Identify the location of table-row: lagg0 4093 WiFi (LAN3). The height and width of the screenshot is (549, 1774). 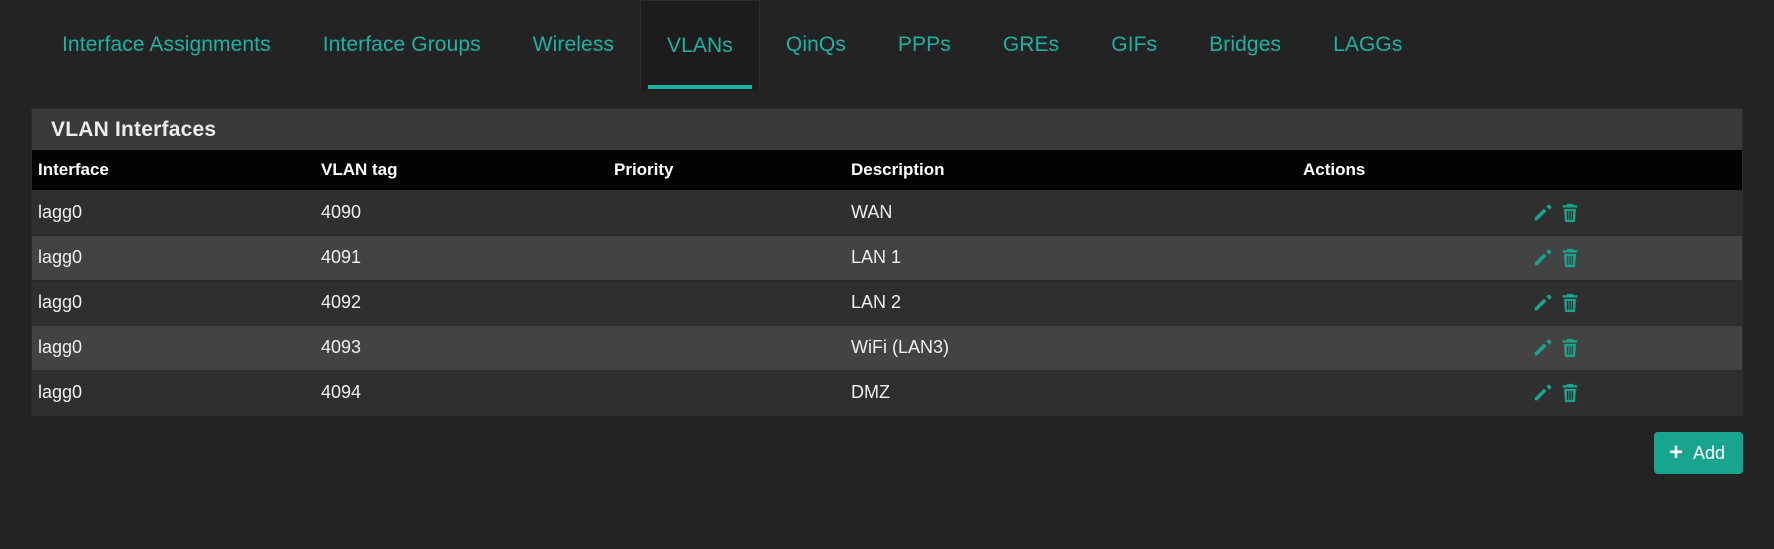
(887, 347).